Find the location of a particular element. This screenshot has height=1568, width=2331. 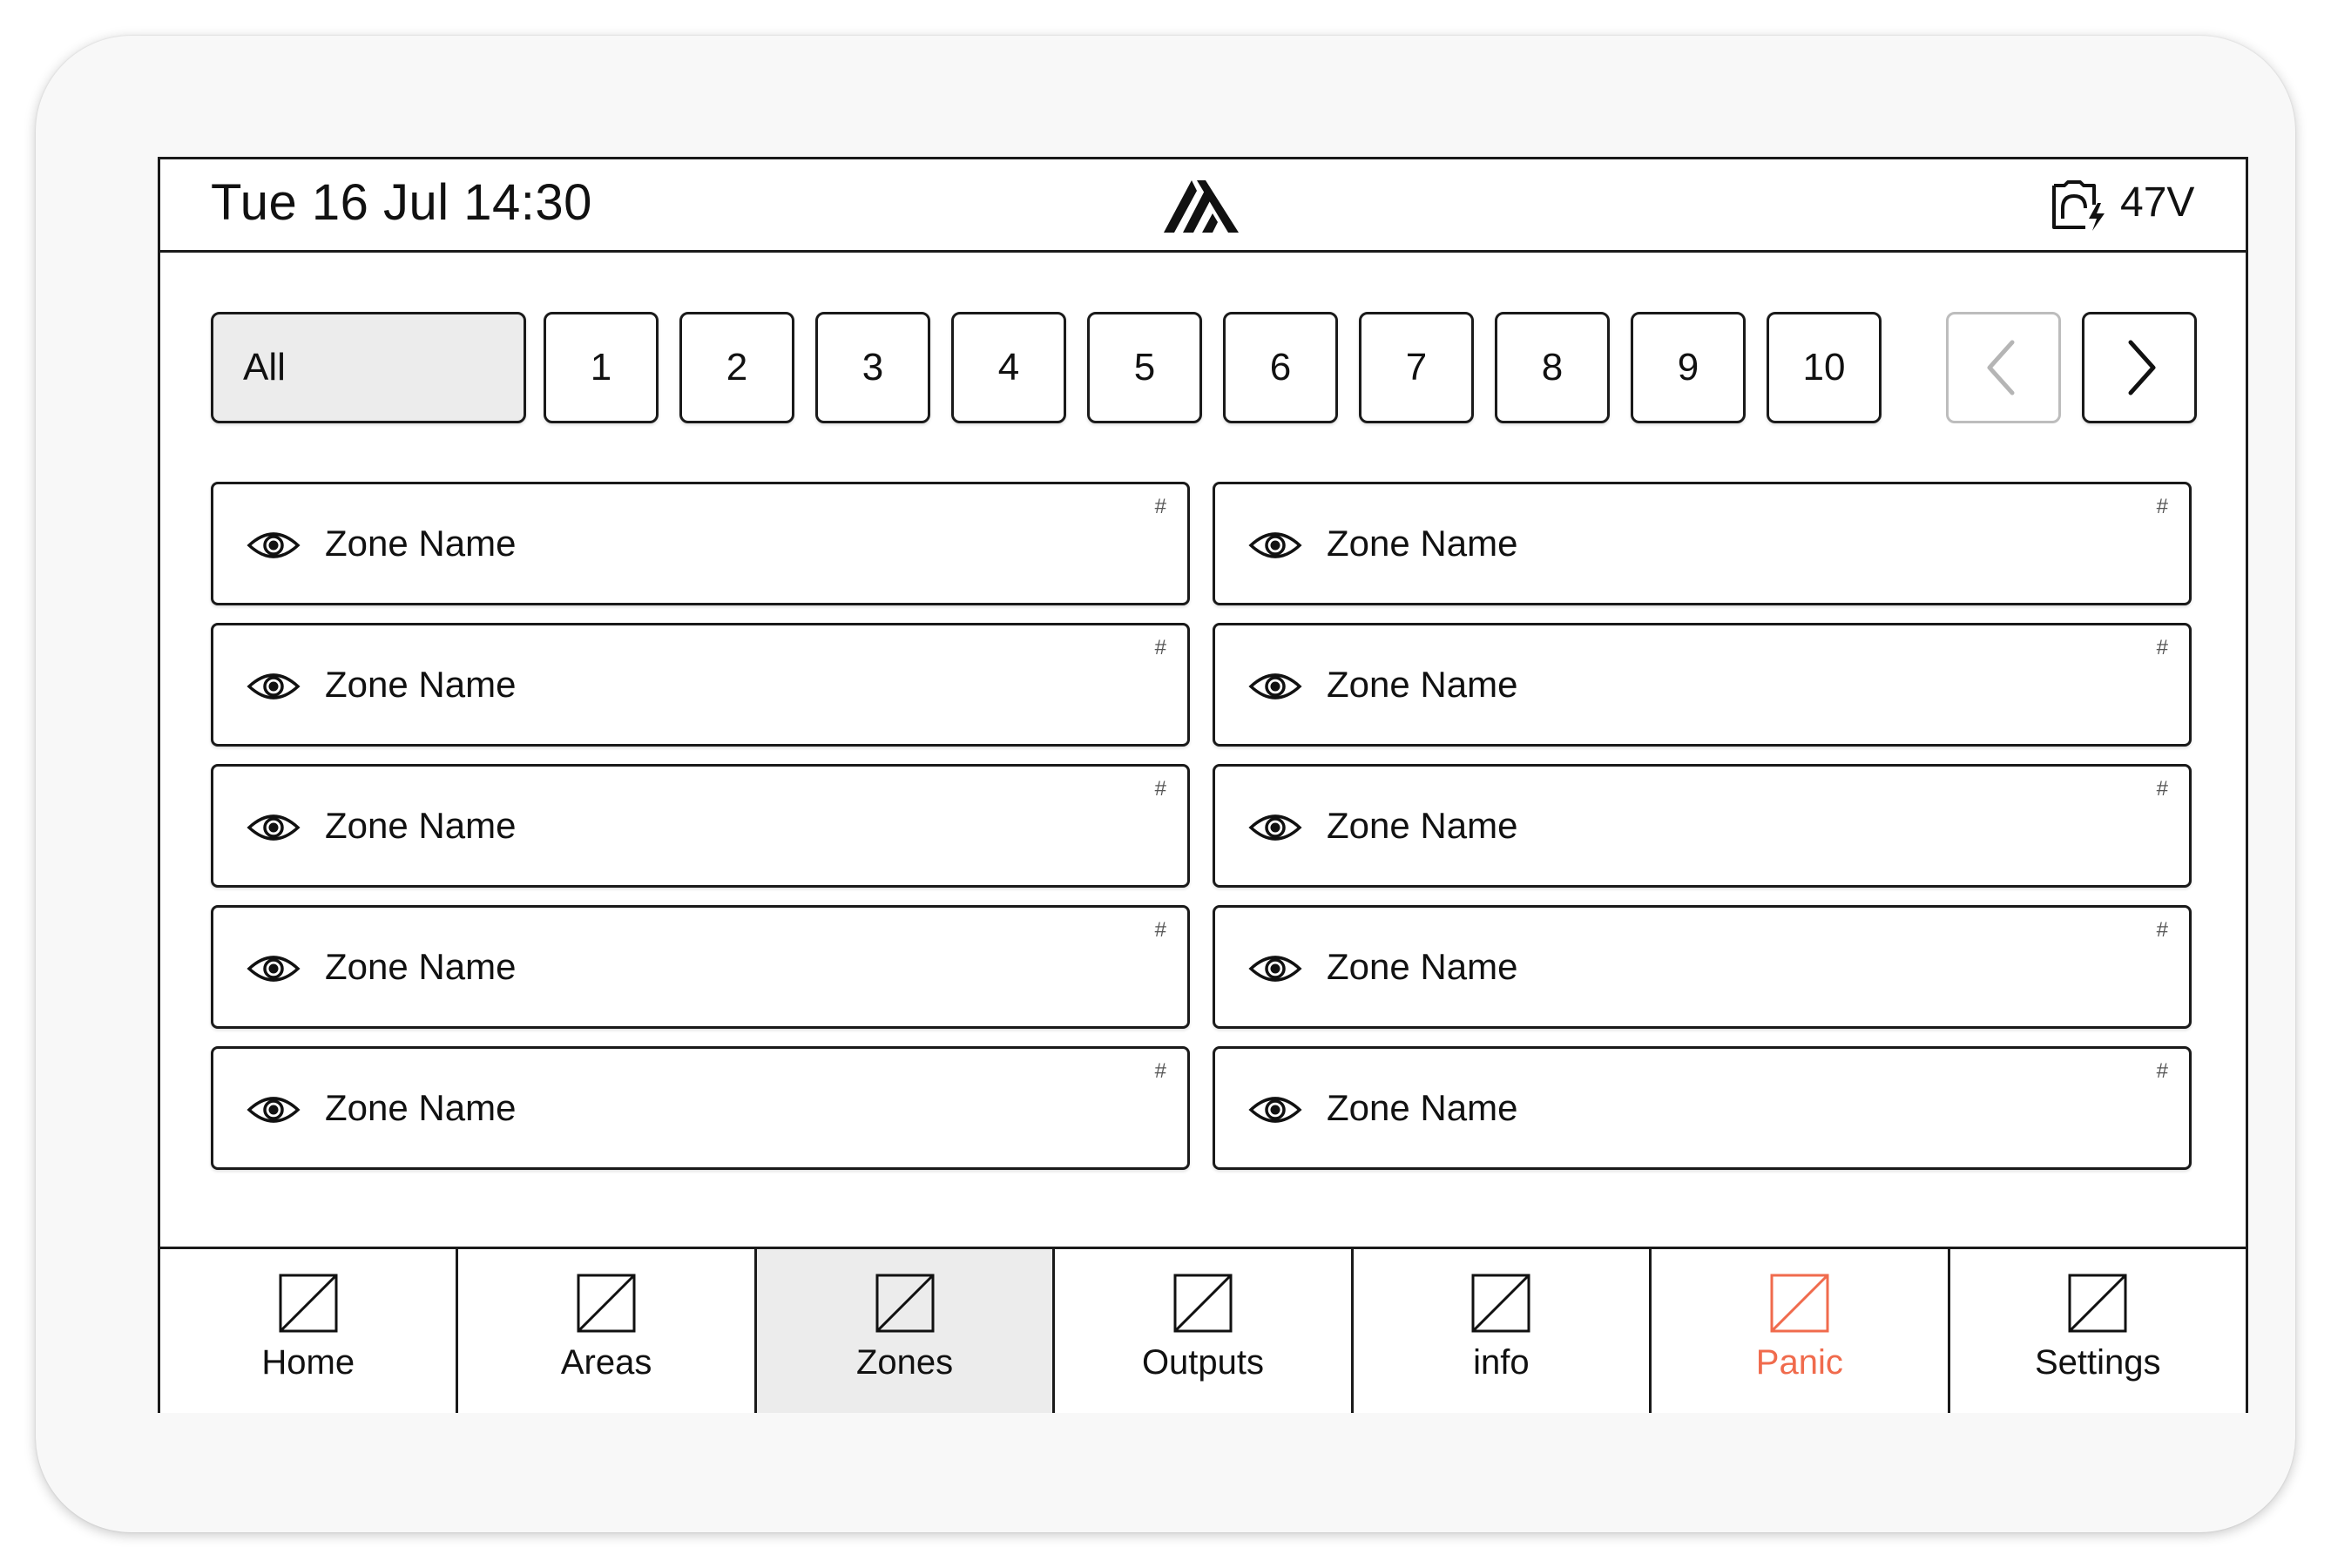

nav-zones: Zones is located at coordinates (906, 1331).